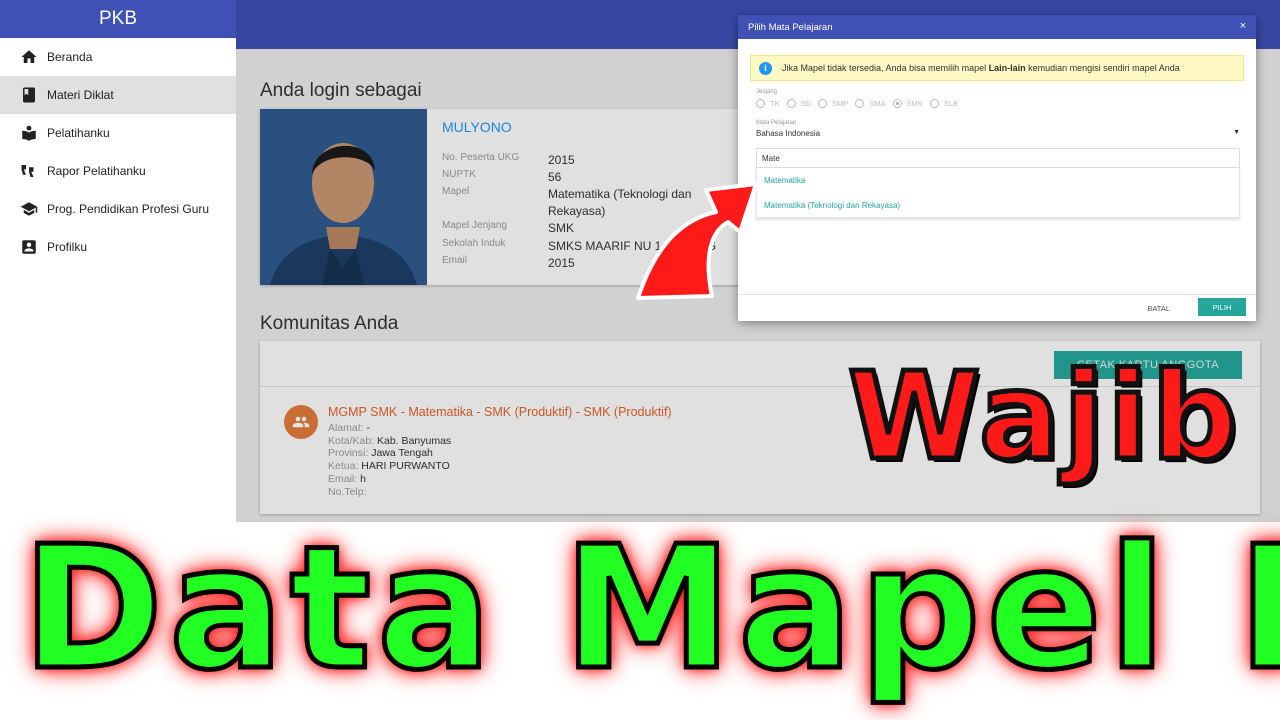 Image resolution: width=1280 pixels, height=720 pixels. Describe the element at coordinates (997, 307) in the screenshot. I see `dialog-footer: BATAL PILIH` at that location.